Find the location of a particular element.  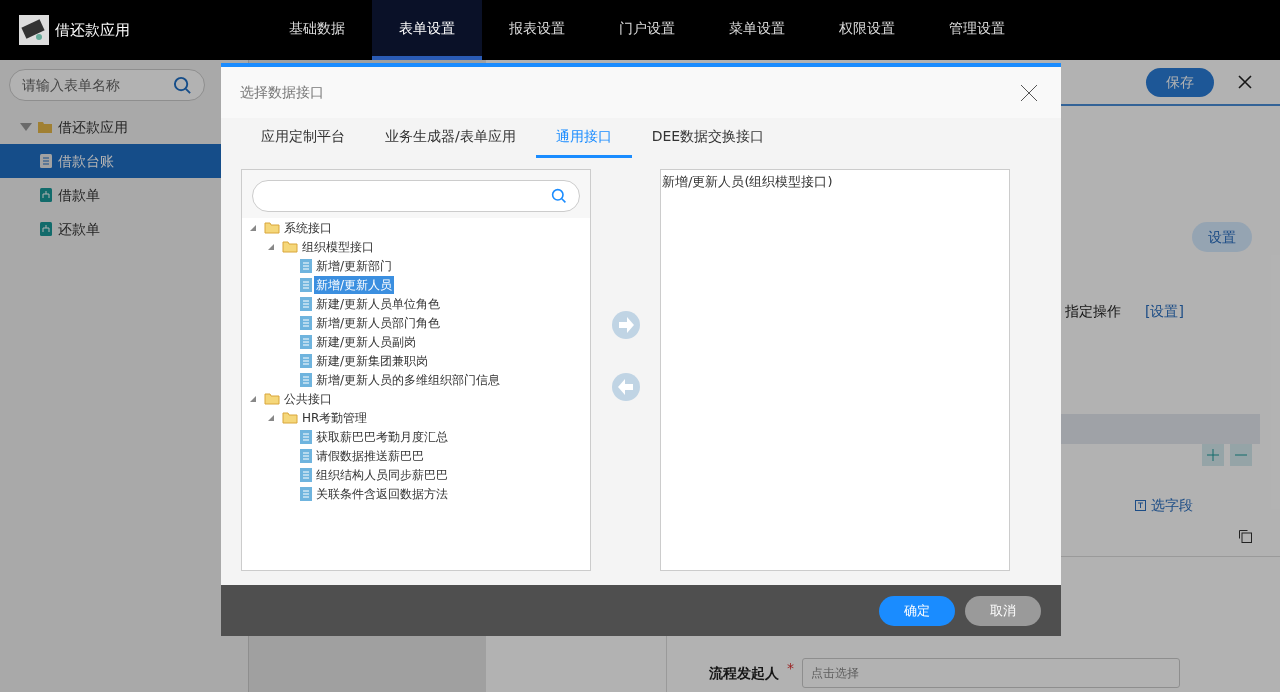

nav-tab: 权限设置 is located at coordinates (867, 30).